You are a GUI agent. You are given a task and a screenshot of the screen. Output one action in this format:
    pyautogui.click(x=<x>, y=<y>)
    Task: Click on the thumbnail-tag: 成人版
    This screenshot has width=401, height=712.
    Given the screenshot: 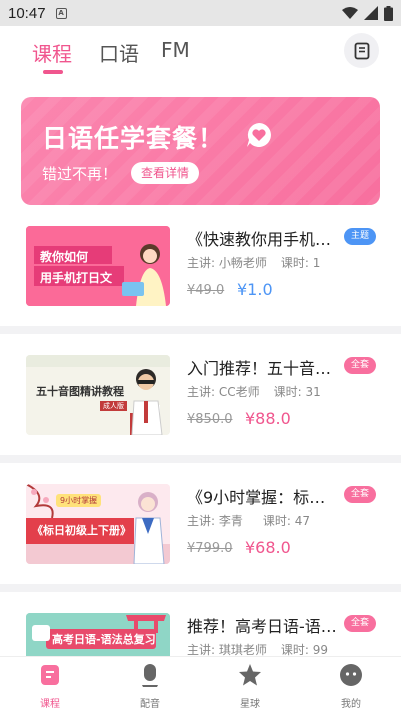 What is the action you would take?
    pyautogui.click(x=113, y=406)
    